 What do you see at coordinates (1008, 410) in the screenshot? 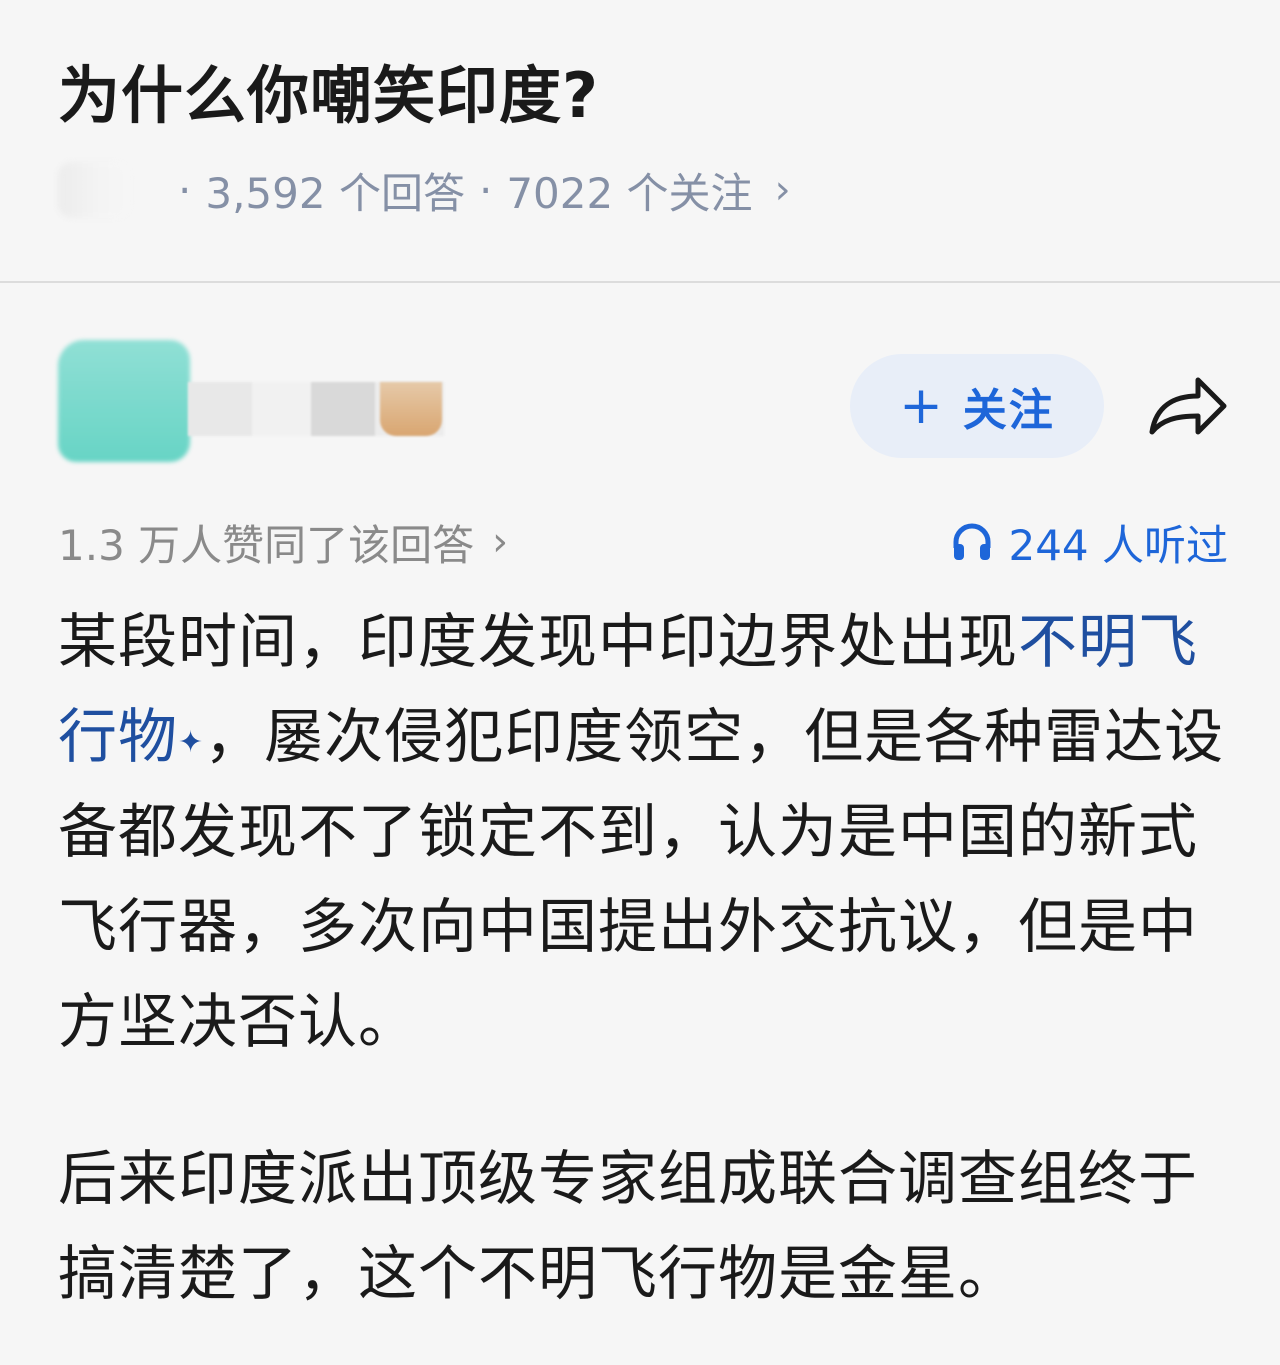
I see `follow-label: 关注` at bounding box center [1008, 410].